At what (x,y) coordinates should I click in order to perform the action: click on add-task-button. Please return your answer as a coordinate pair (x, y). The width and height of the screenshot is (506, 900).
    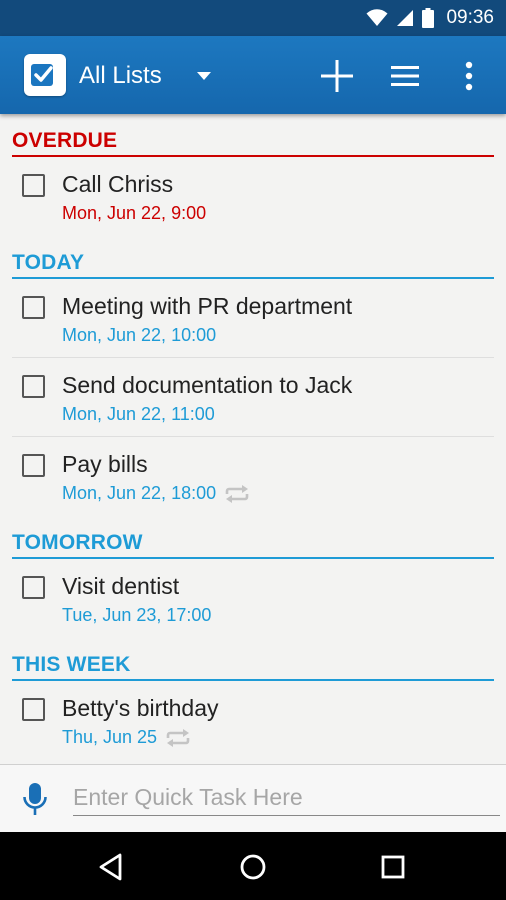
    Looking at the image, I should click on (337, 76).